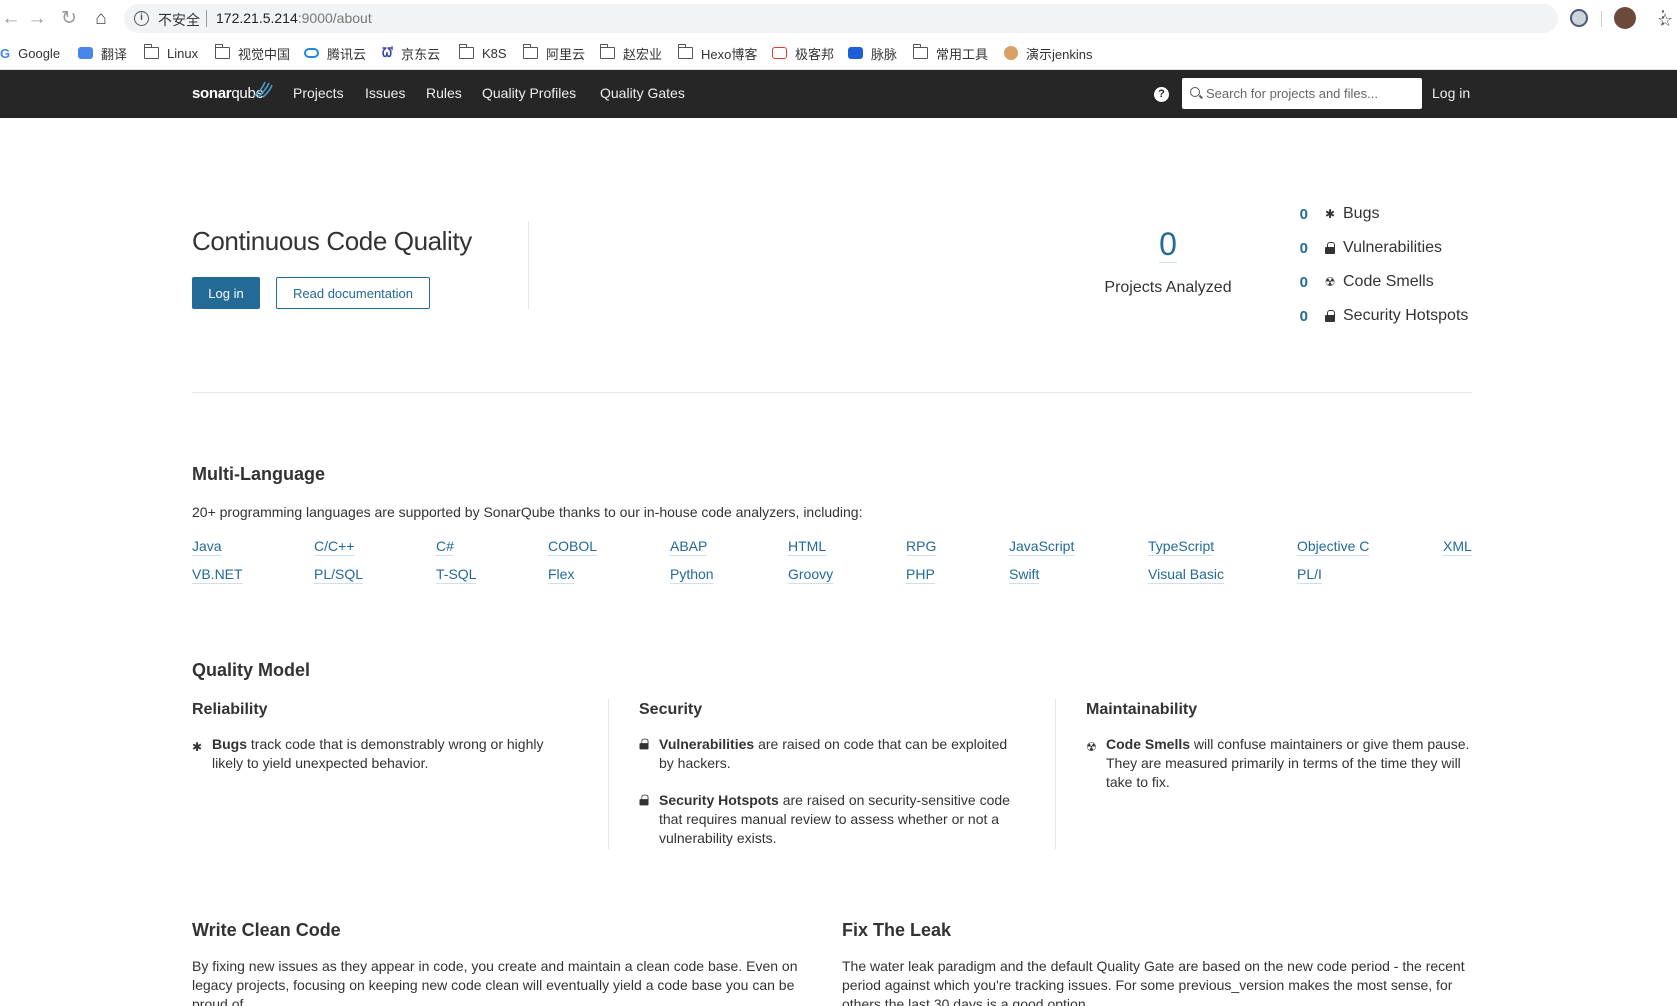 The height and width of the screenshot is (1006, 1677). What do you see at coordinates (347, 54) in the screenshot?
I see `bookmark-label: 腾讯云` at bounding box center [347, 54].